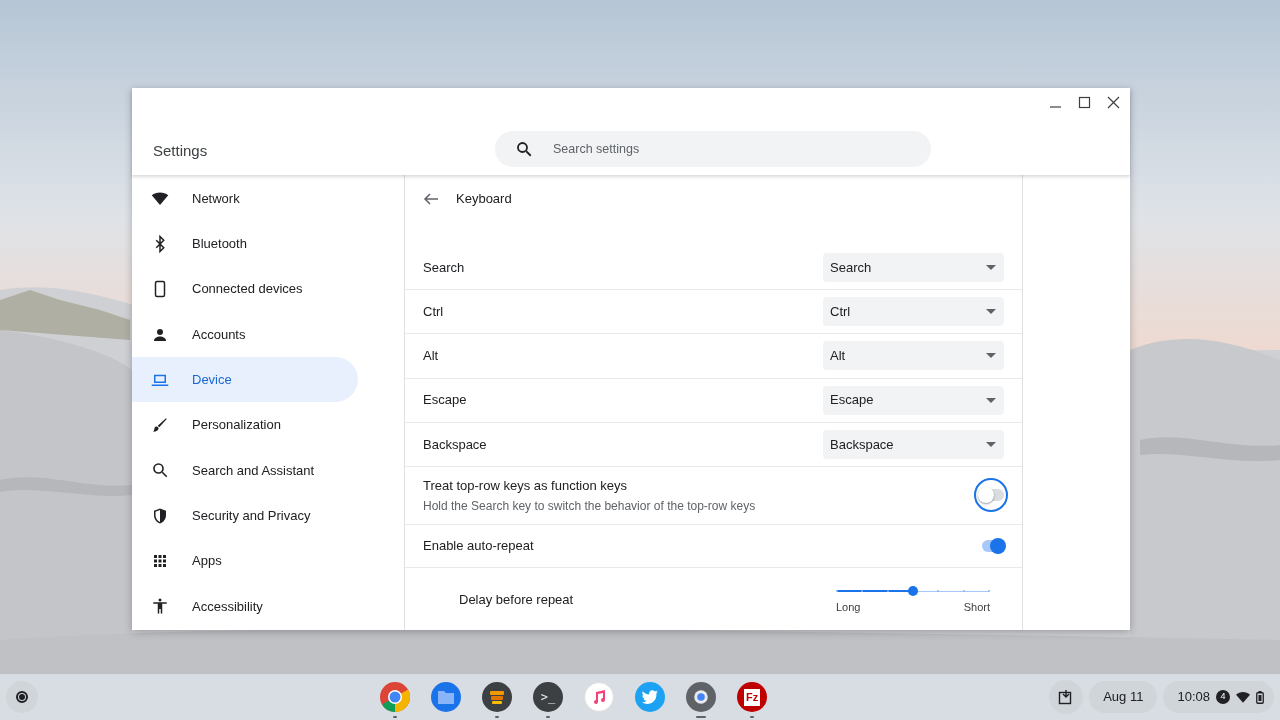 The image size is (1280, 720). Describe the element at coordinates (245, 244) in the screenshot. I see `sidebar-item: Bluetooth` at that location.